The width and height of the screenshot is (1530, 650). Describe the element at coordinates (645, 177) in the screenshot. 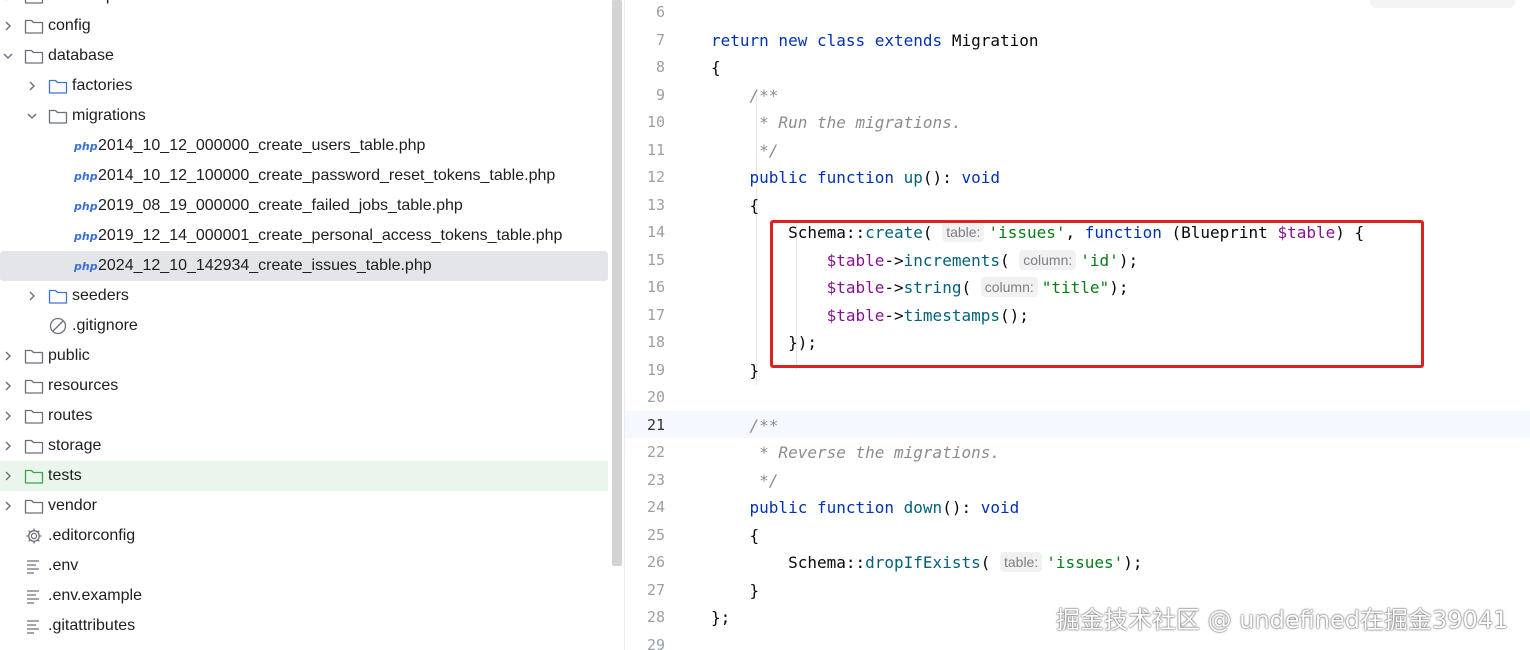

I see `line-number: 12` at that location.